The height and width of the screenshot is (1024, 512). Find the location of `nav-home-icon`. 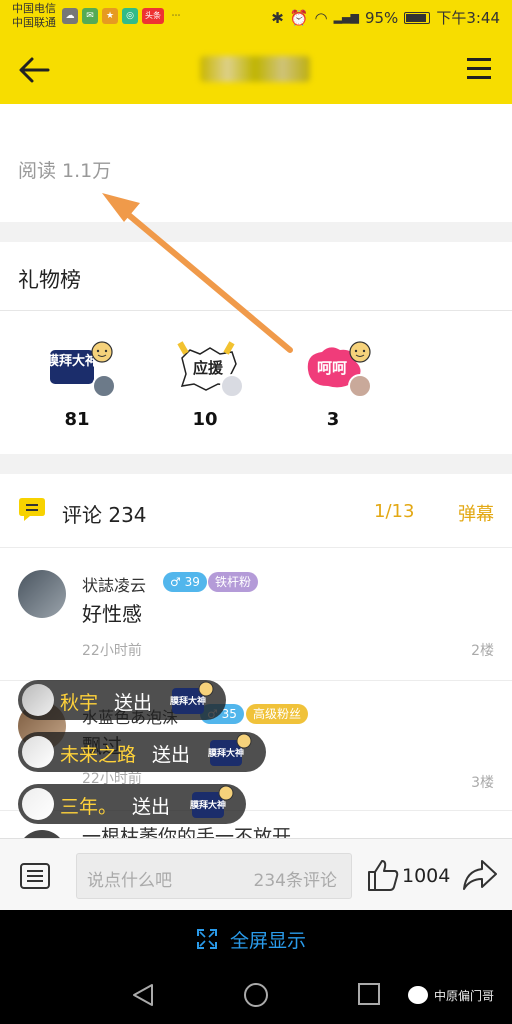

nav-home-icon is located at coordinates (256, 995).